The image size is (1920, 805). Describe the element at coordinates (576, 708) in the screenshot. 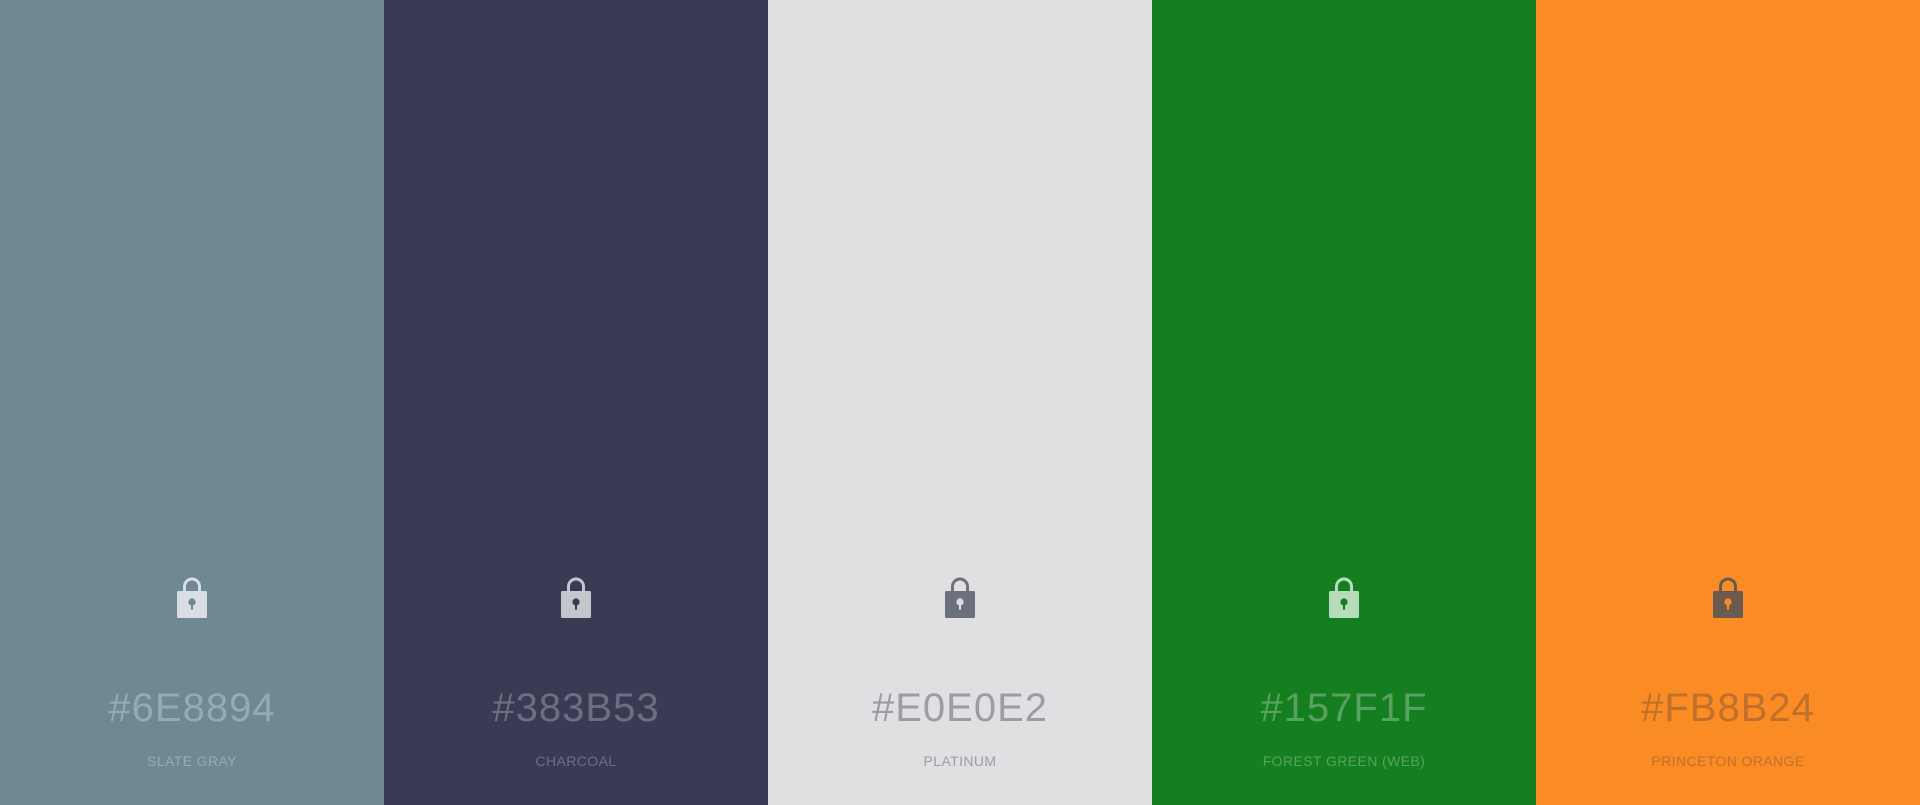

I see `hex-code: #383B53` at that location.